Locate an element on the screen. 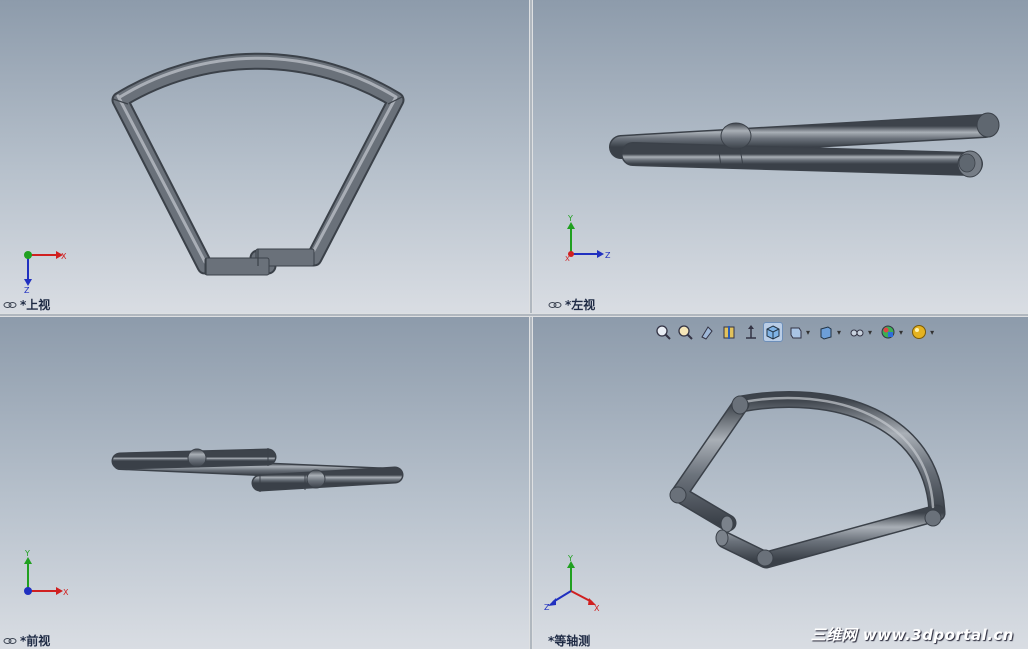 This screenshot has width=1028, height=649. axis-triad: Y Z X is located at coordinates (588, 238).